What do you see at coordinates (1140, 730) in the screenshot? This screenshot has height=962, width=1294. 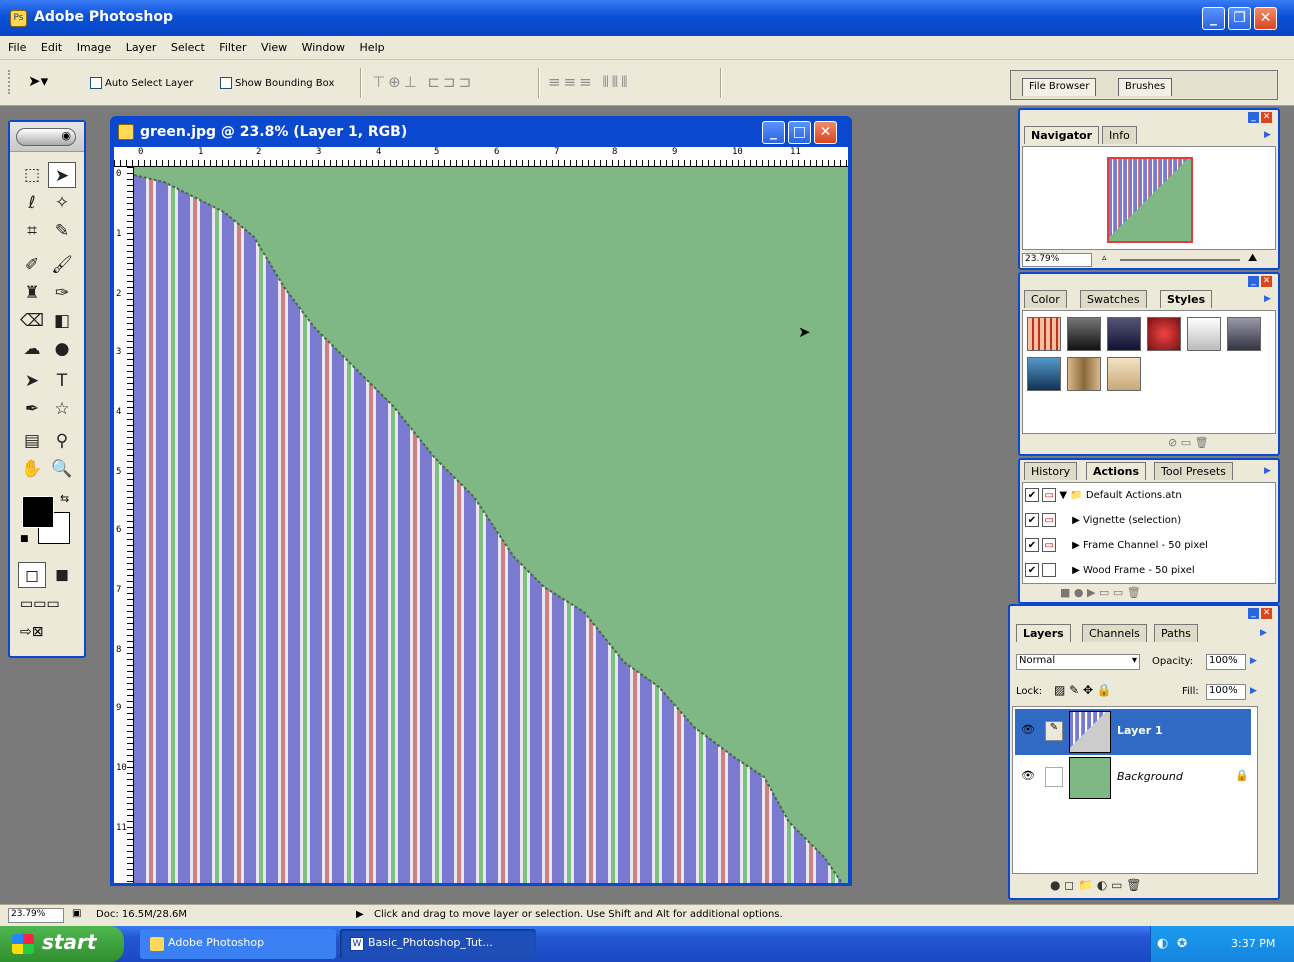 I see `layer-name: Layer 1` at bounding box center [1140, 730].